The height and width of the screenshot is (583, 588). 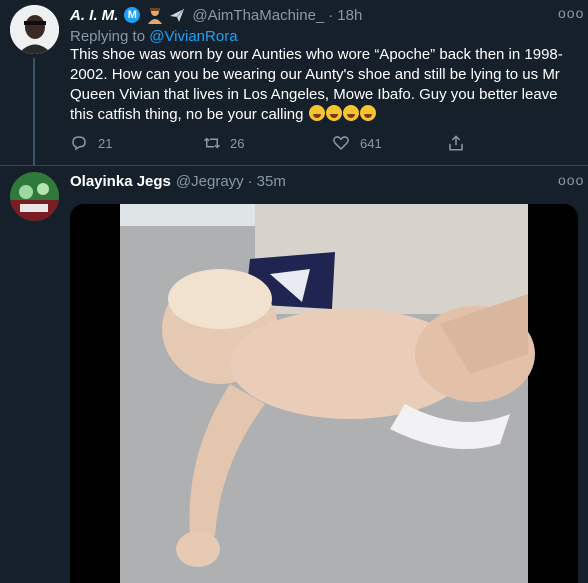 What do you see at coordinates (387, 143) in the screenshot?
I see `like-button: 641` at bounding box center [387, 143].